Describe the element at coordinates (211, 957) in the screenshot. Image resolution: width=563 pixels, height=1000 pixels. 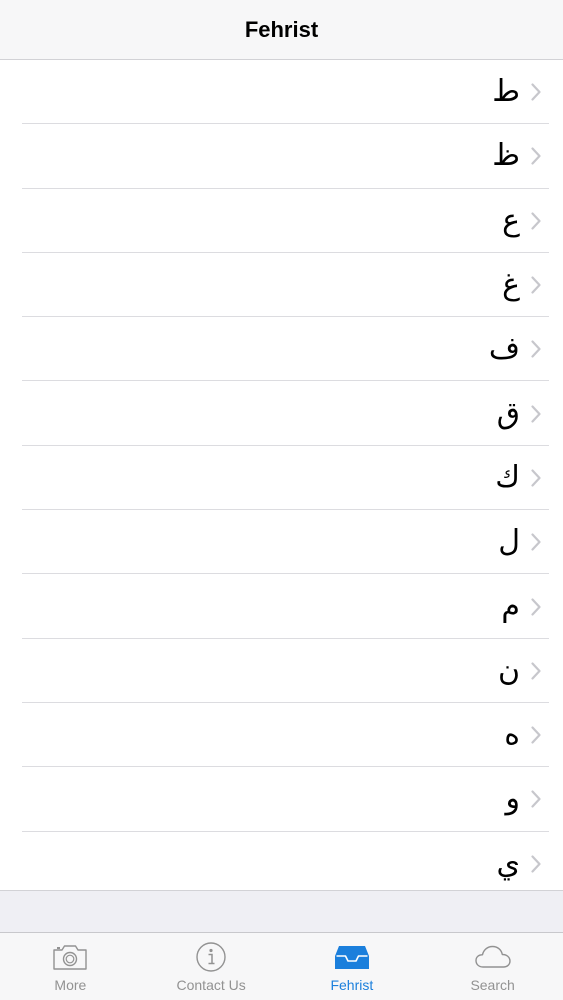
I see `info-icon` at that location.